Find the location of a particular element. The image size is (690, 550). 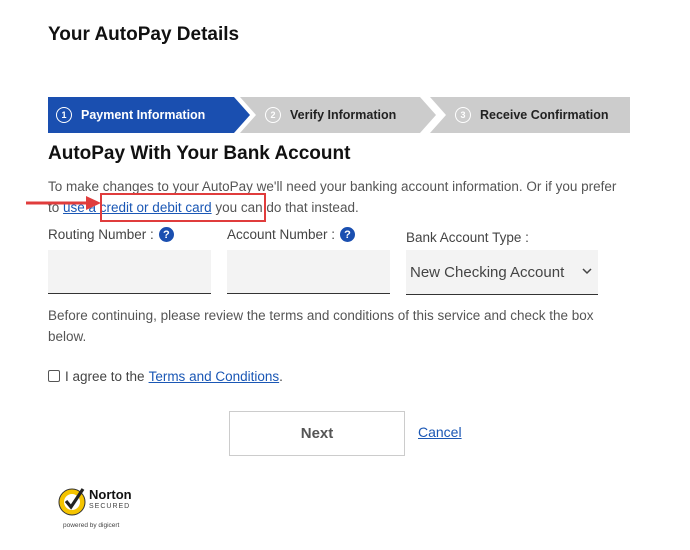

section-title: AutoPay With Your Bank Account is located at coordinates (199, 153).